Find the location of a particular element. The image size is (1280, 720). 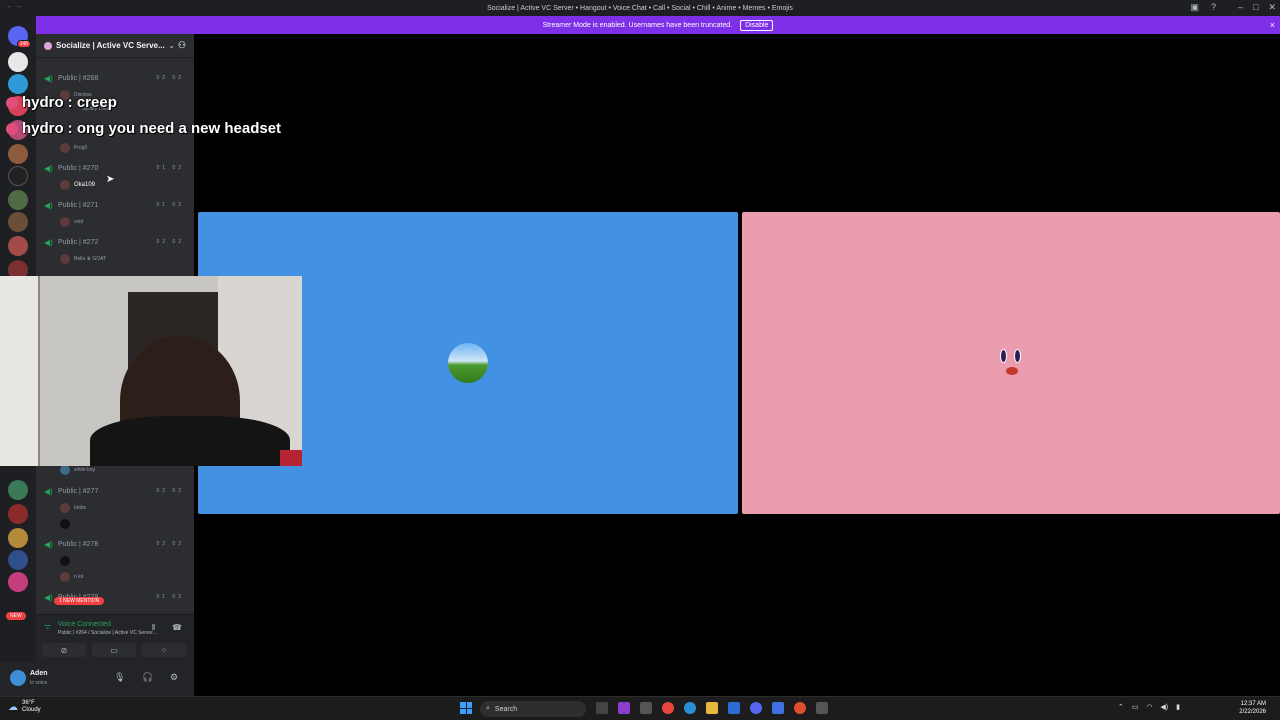

noise-suppression-icon: ⫴ is located at coordinates (153, 628).